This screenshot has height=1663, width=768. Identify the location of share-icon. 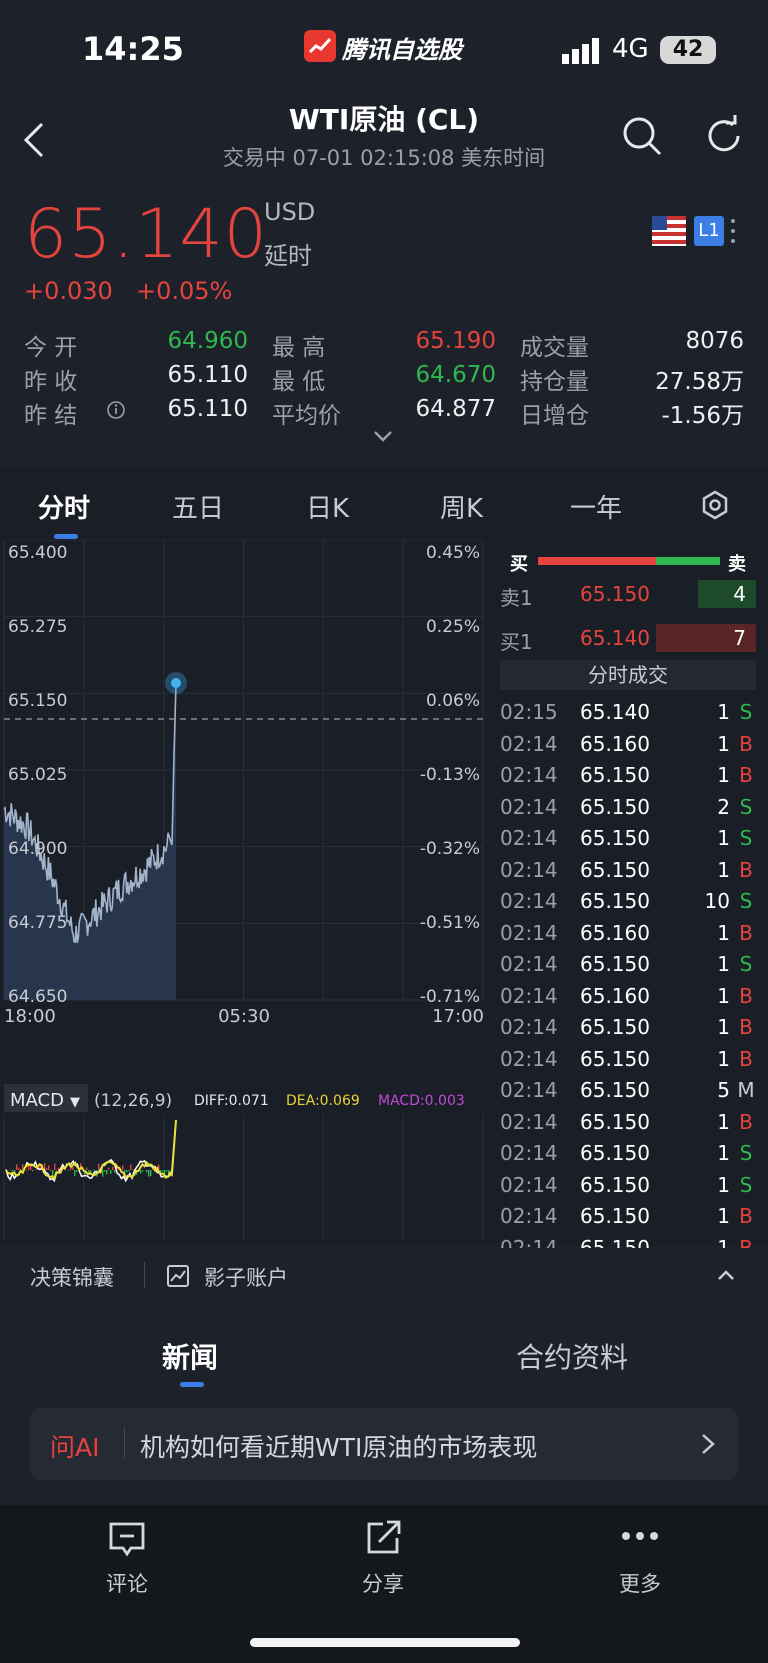
(383, 1538).